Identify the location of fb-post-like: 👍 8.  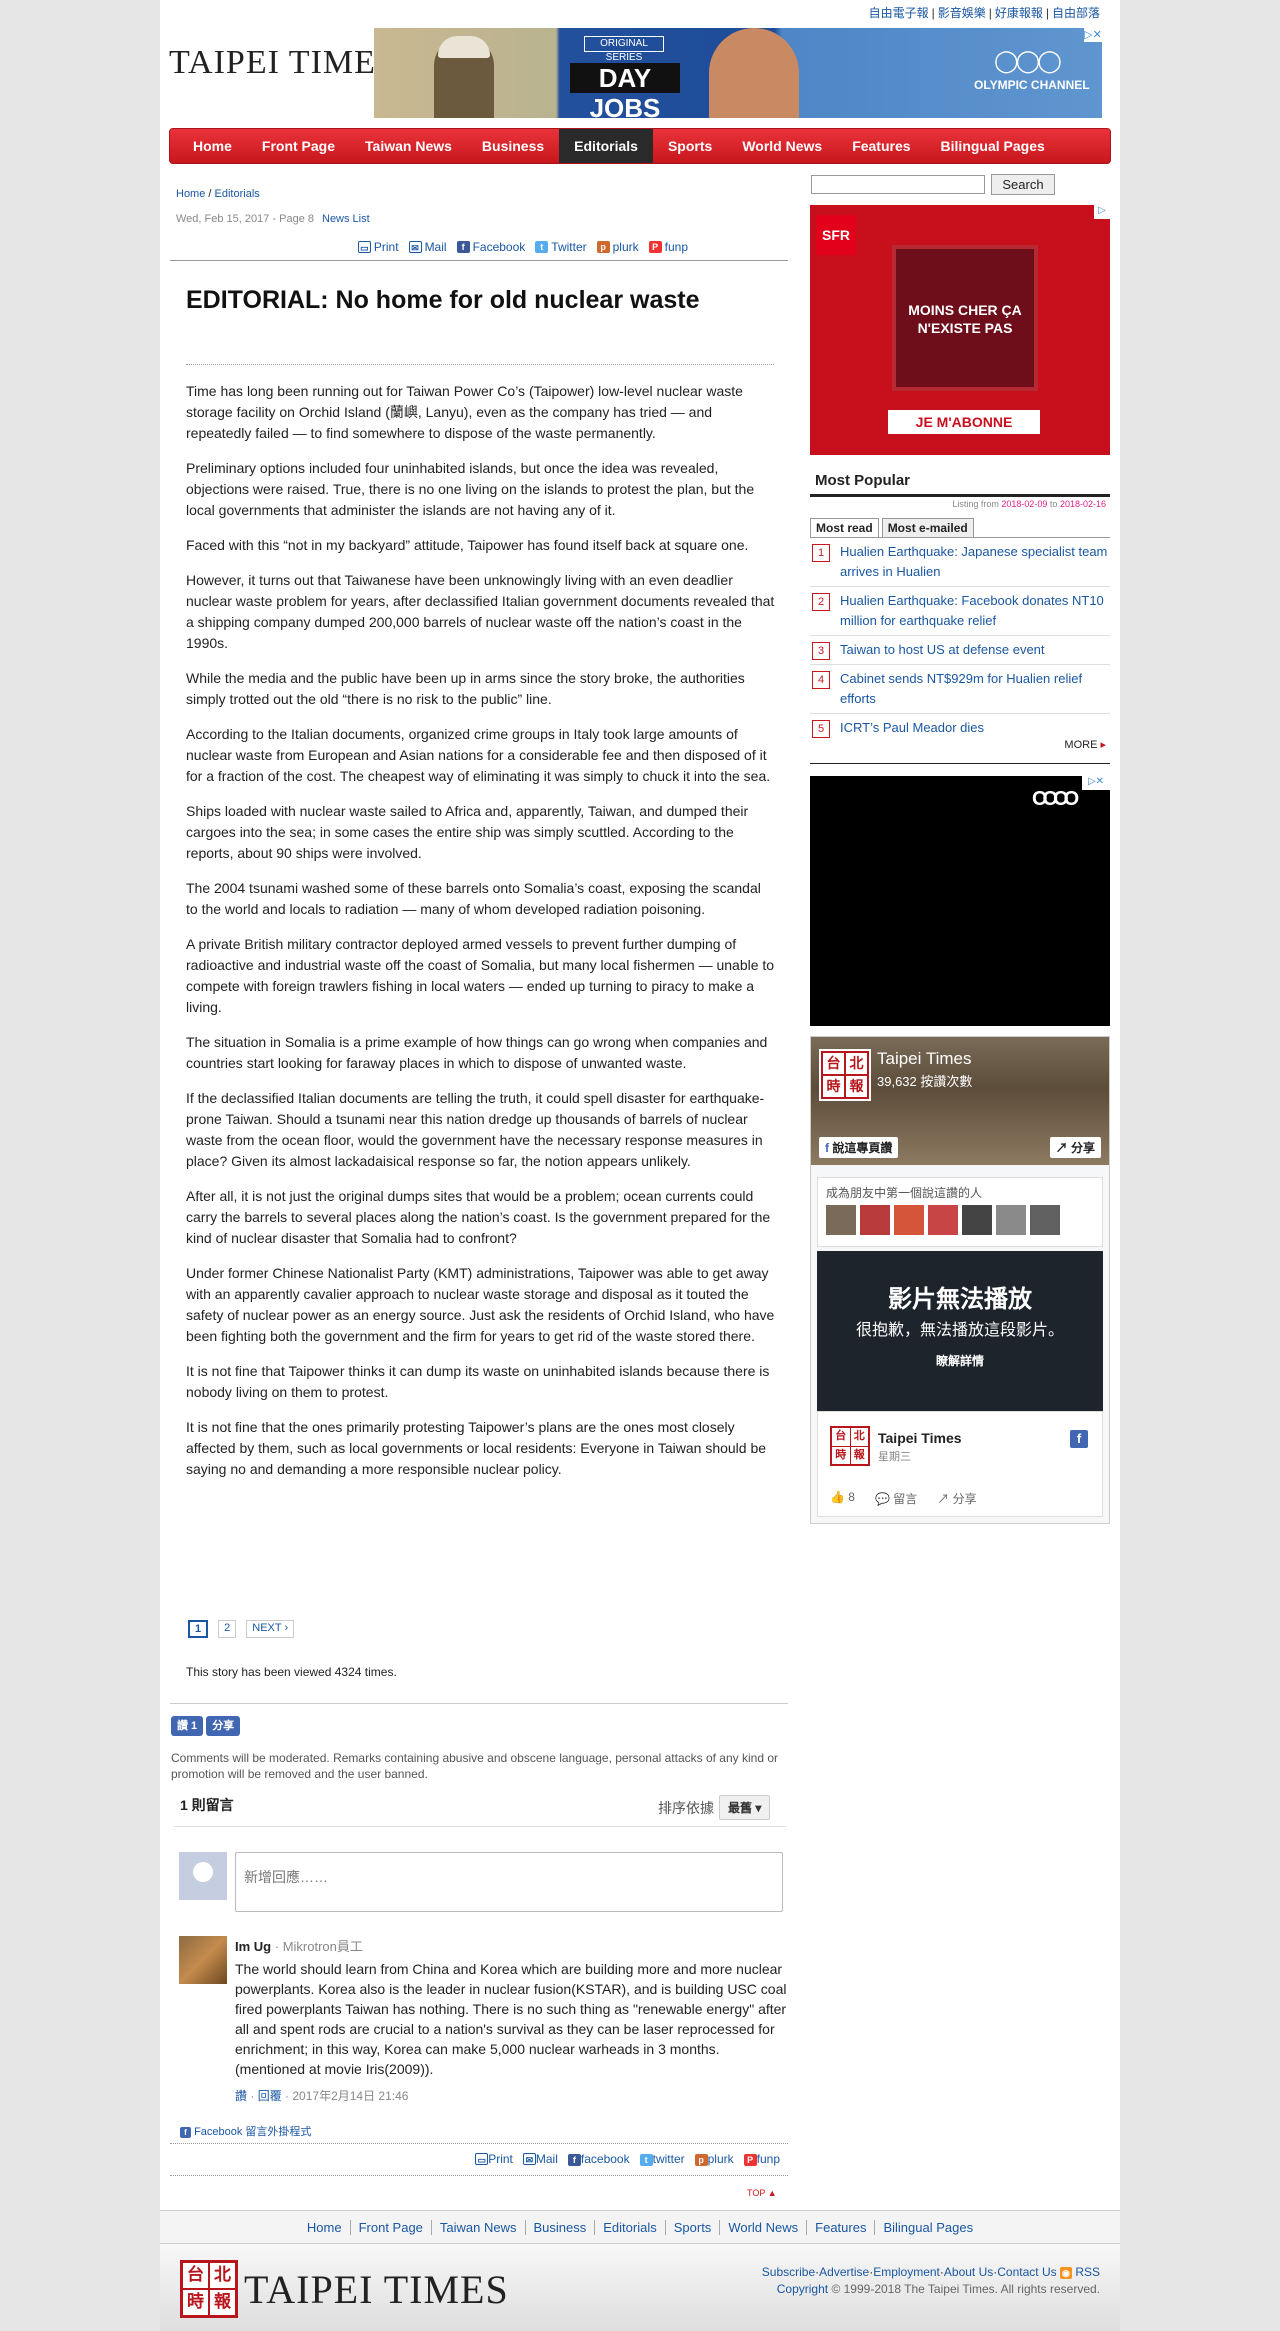
(842, 1498).